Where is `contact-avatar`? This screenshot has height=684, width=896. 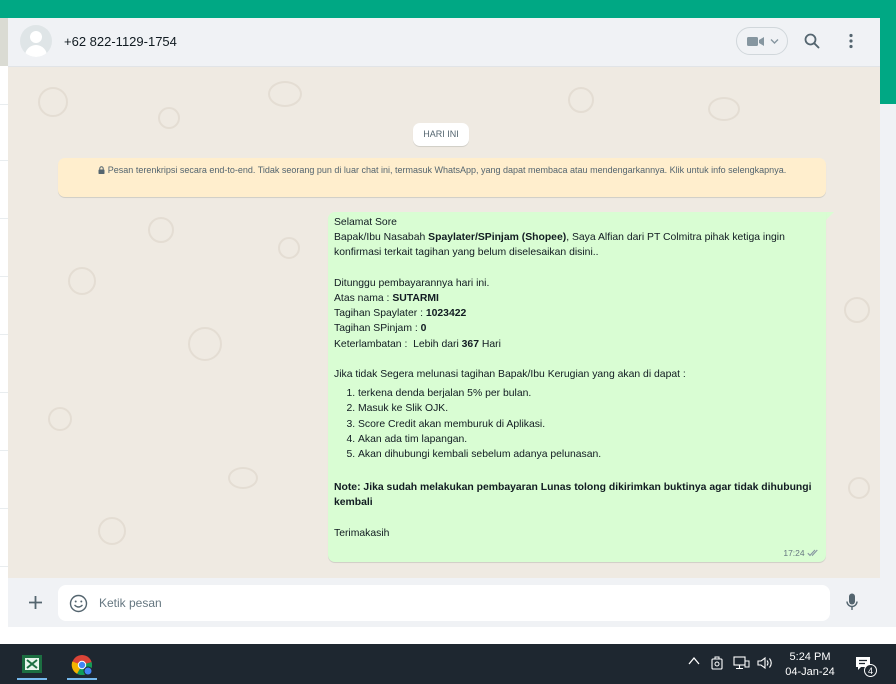
contact-avatar is located at coordinates (36, 41).